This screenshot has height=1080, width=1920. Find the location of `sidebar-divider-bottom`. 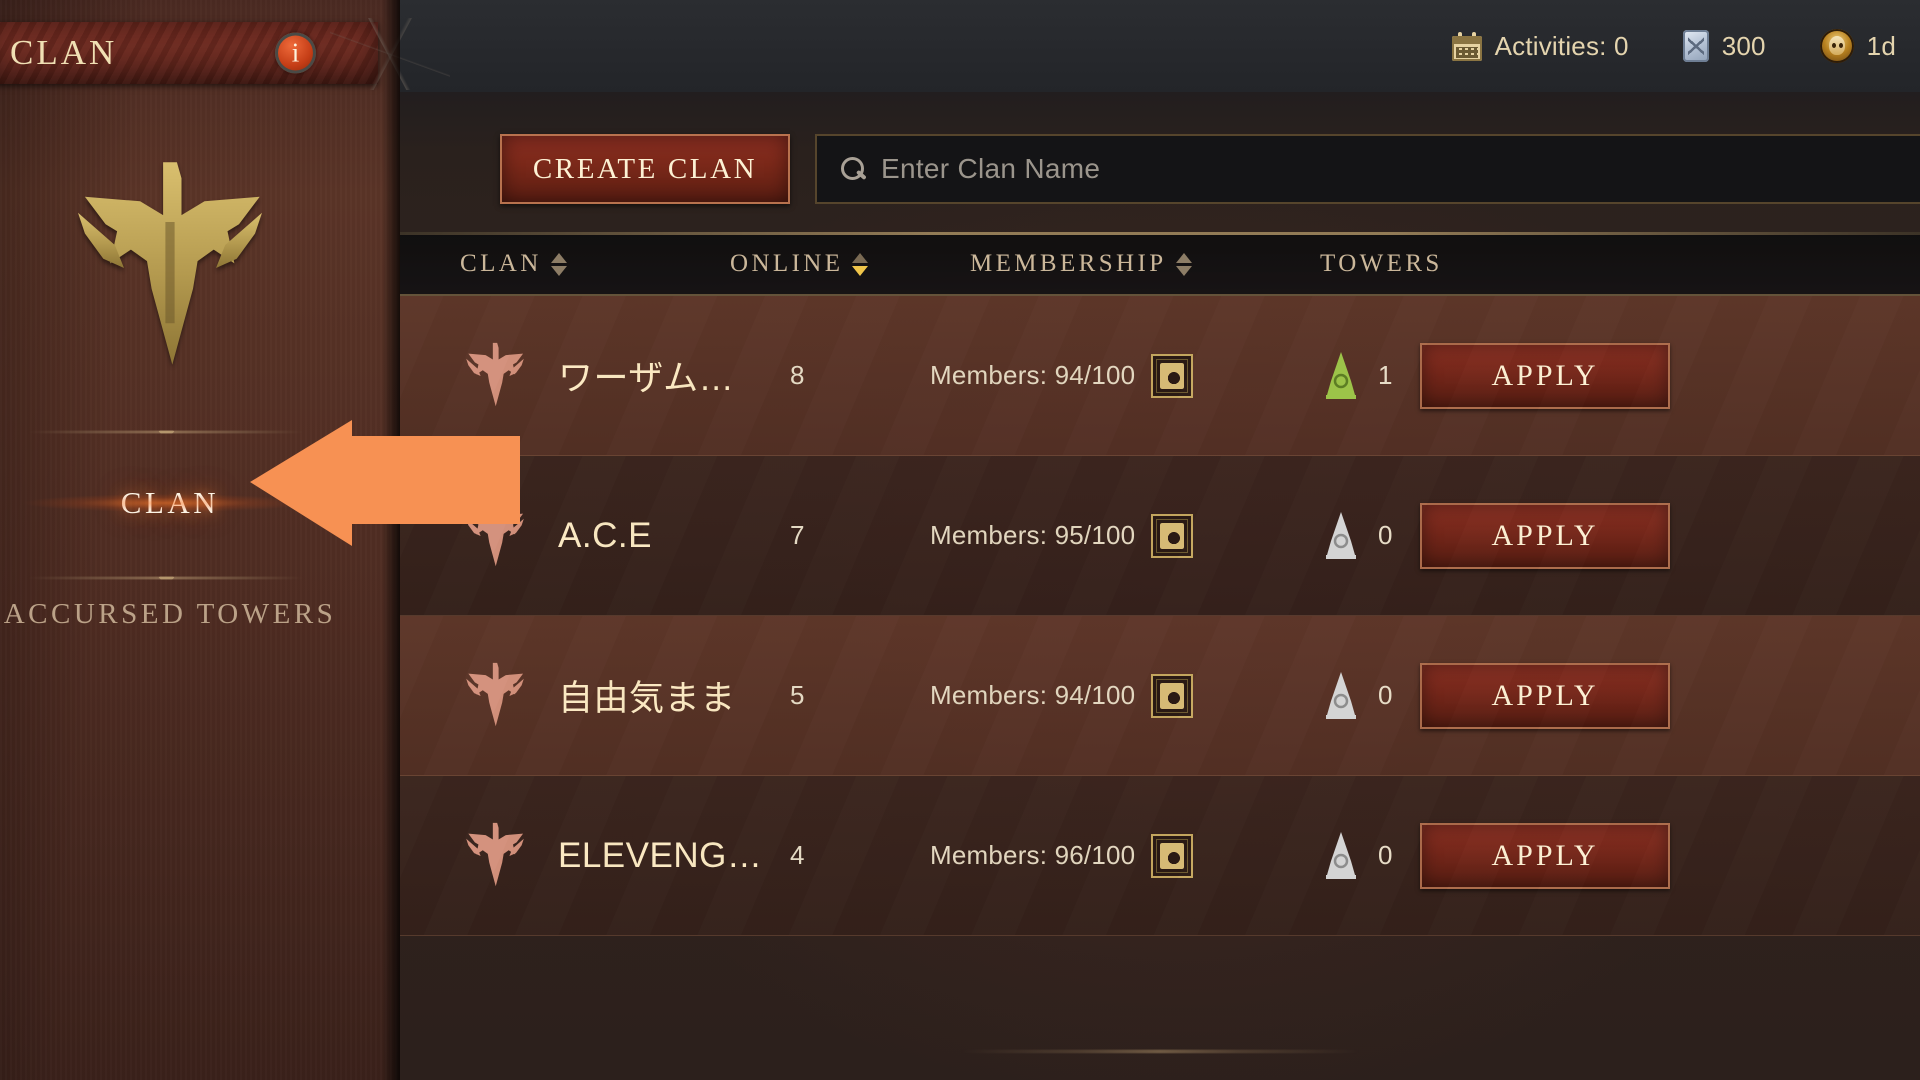

sidebar-divider-bottom is located at coordinates (166, 577).